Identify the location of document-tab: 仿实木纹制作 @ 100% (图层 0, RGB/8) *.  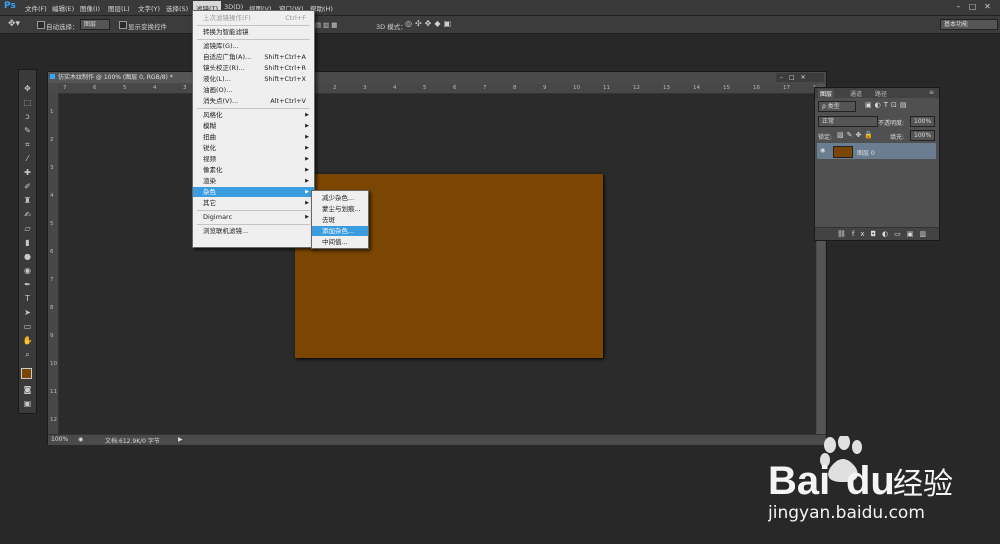
(123, 77).